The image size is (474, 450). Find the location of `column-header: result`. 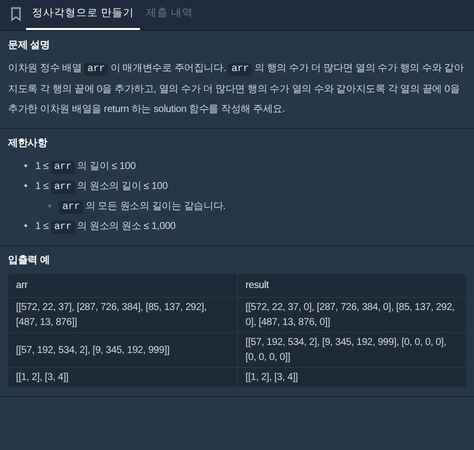

column-header: result is located at coordinates (351, 286).